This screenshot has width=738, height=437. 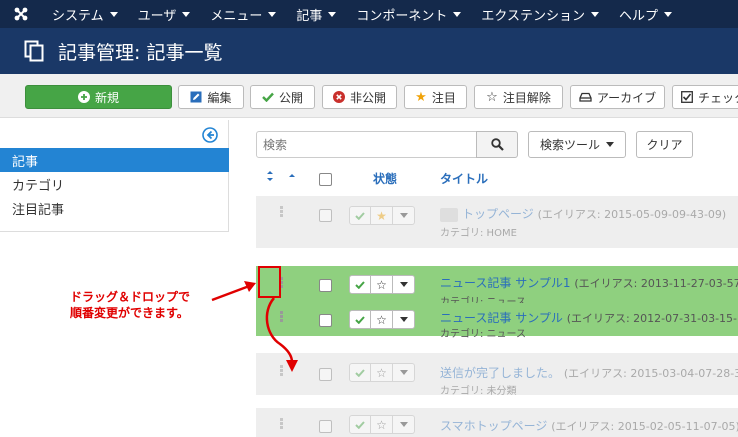 What do you see at coordinates (518, 97) in the screenshot?
I see `unfeature-button: ☆ 注目解除` at bounding box center [518, 97].